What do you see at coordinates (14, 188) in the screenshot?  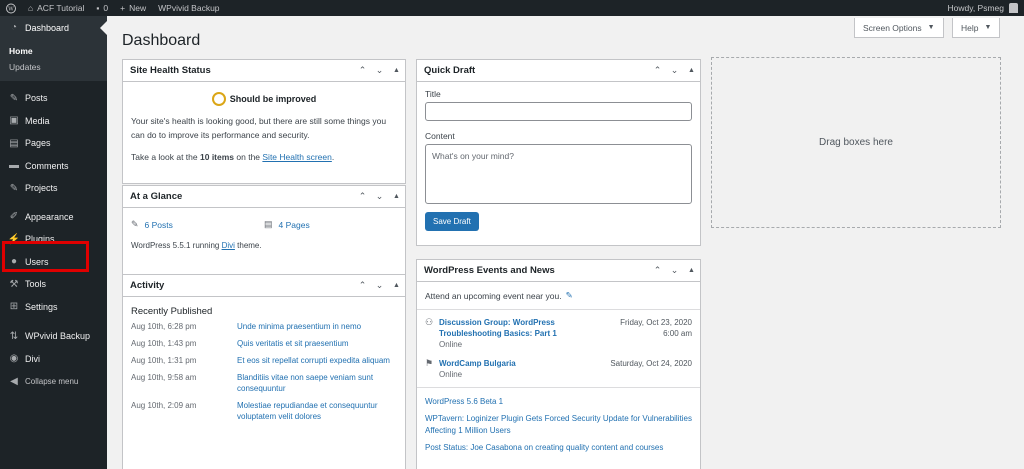 I see `pin-icon: ✎` at bounding box center [14, 188].